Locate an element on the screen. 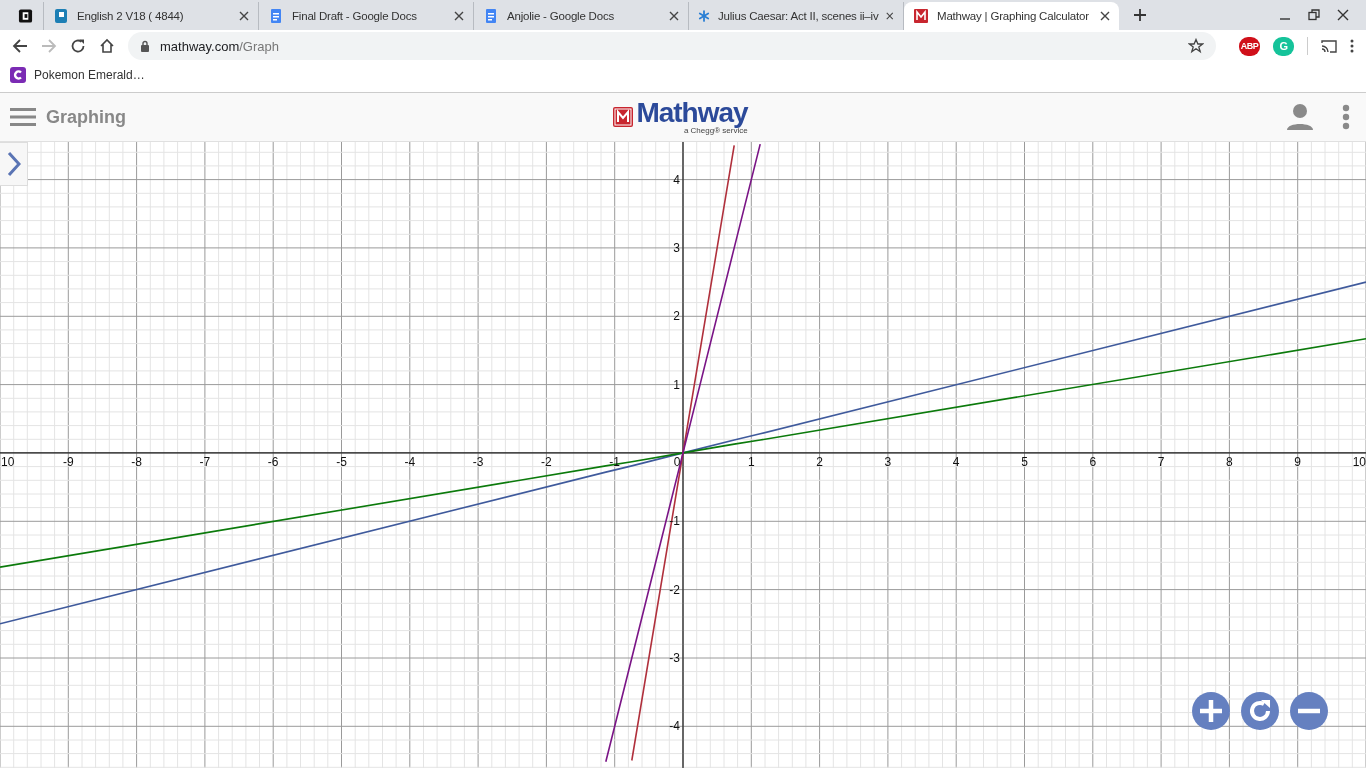 This screenshot has width=1366, height=768. expand-sidebar-button is located at coordinates (14, 164).